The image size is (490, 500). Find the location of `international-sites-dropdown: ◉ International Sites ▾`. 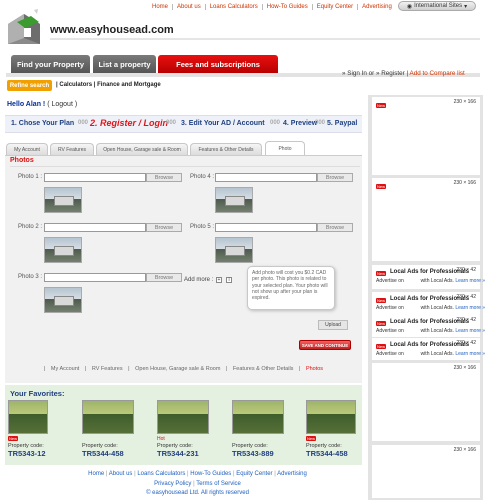

international-sites-dropdown: ◉ International Sites ▾ is located at coordinates (437, 6).